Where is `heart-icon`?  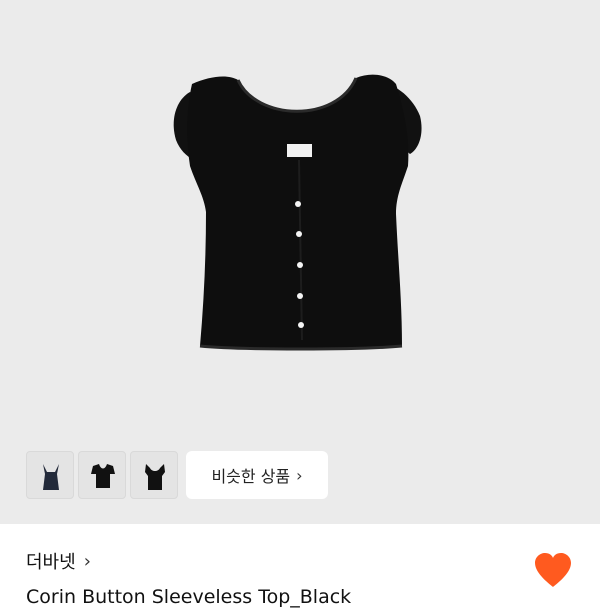 heart-icon is located at coordinates (553, 570).